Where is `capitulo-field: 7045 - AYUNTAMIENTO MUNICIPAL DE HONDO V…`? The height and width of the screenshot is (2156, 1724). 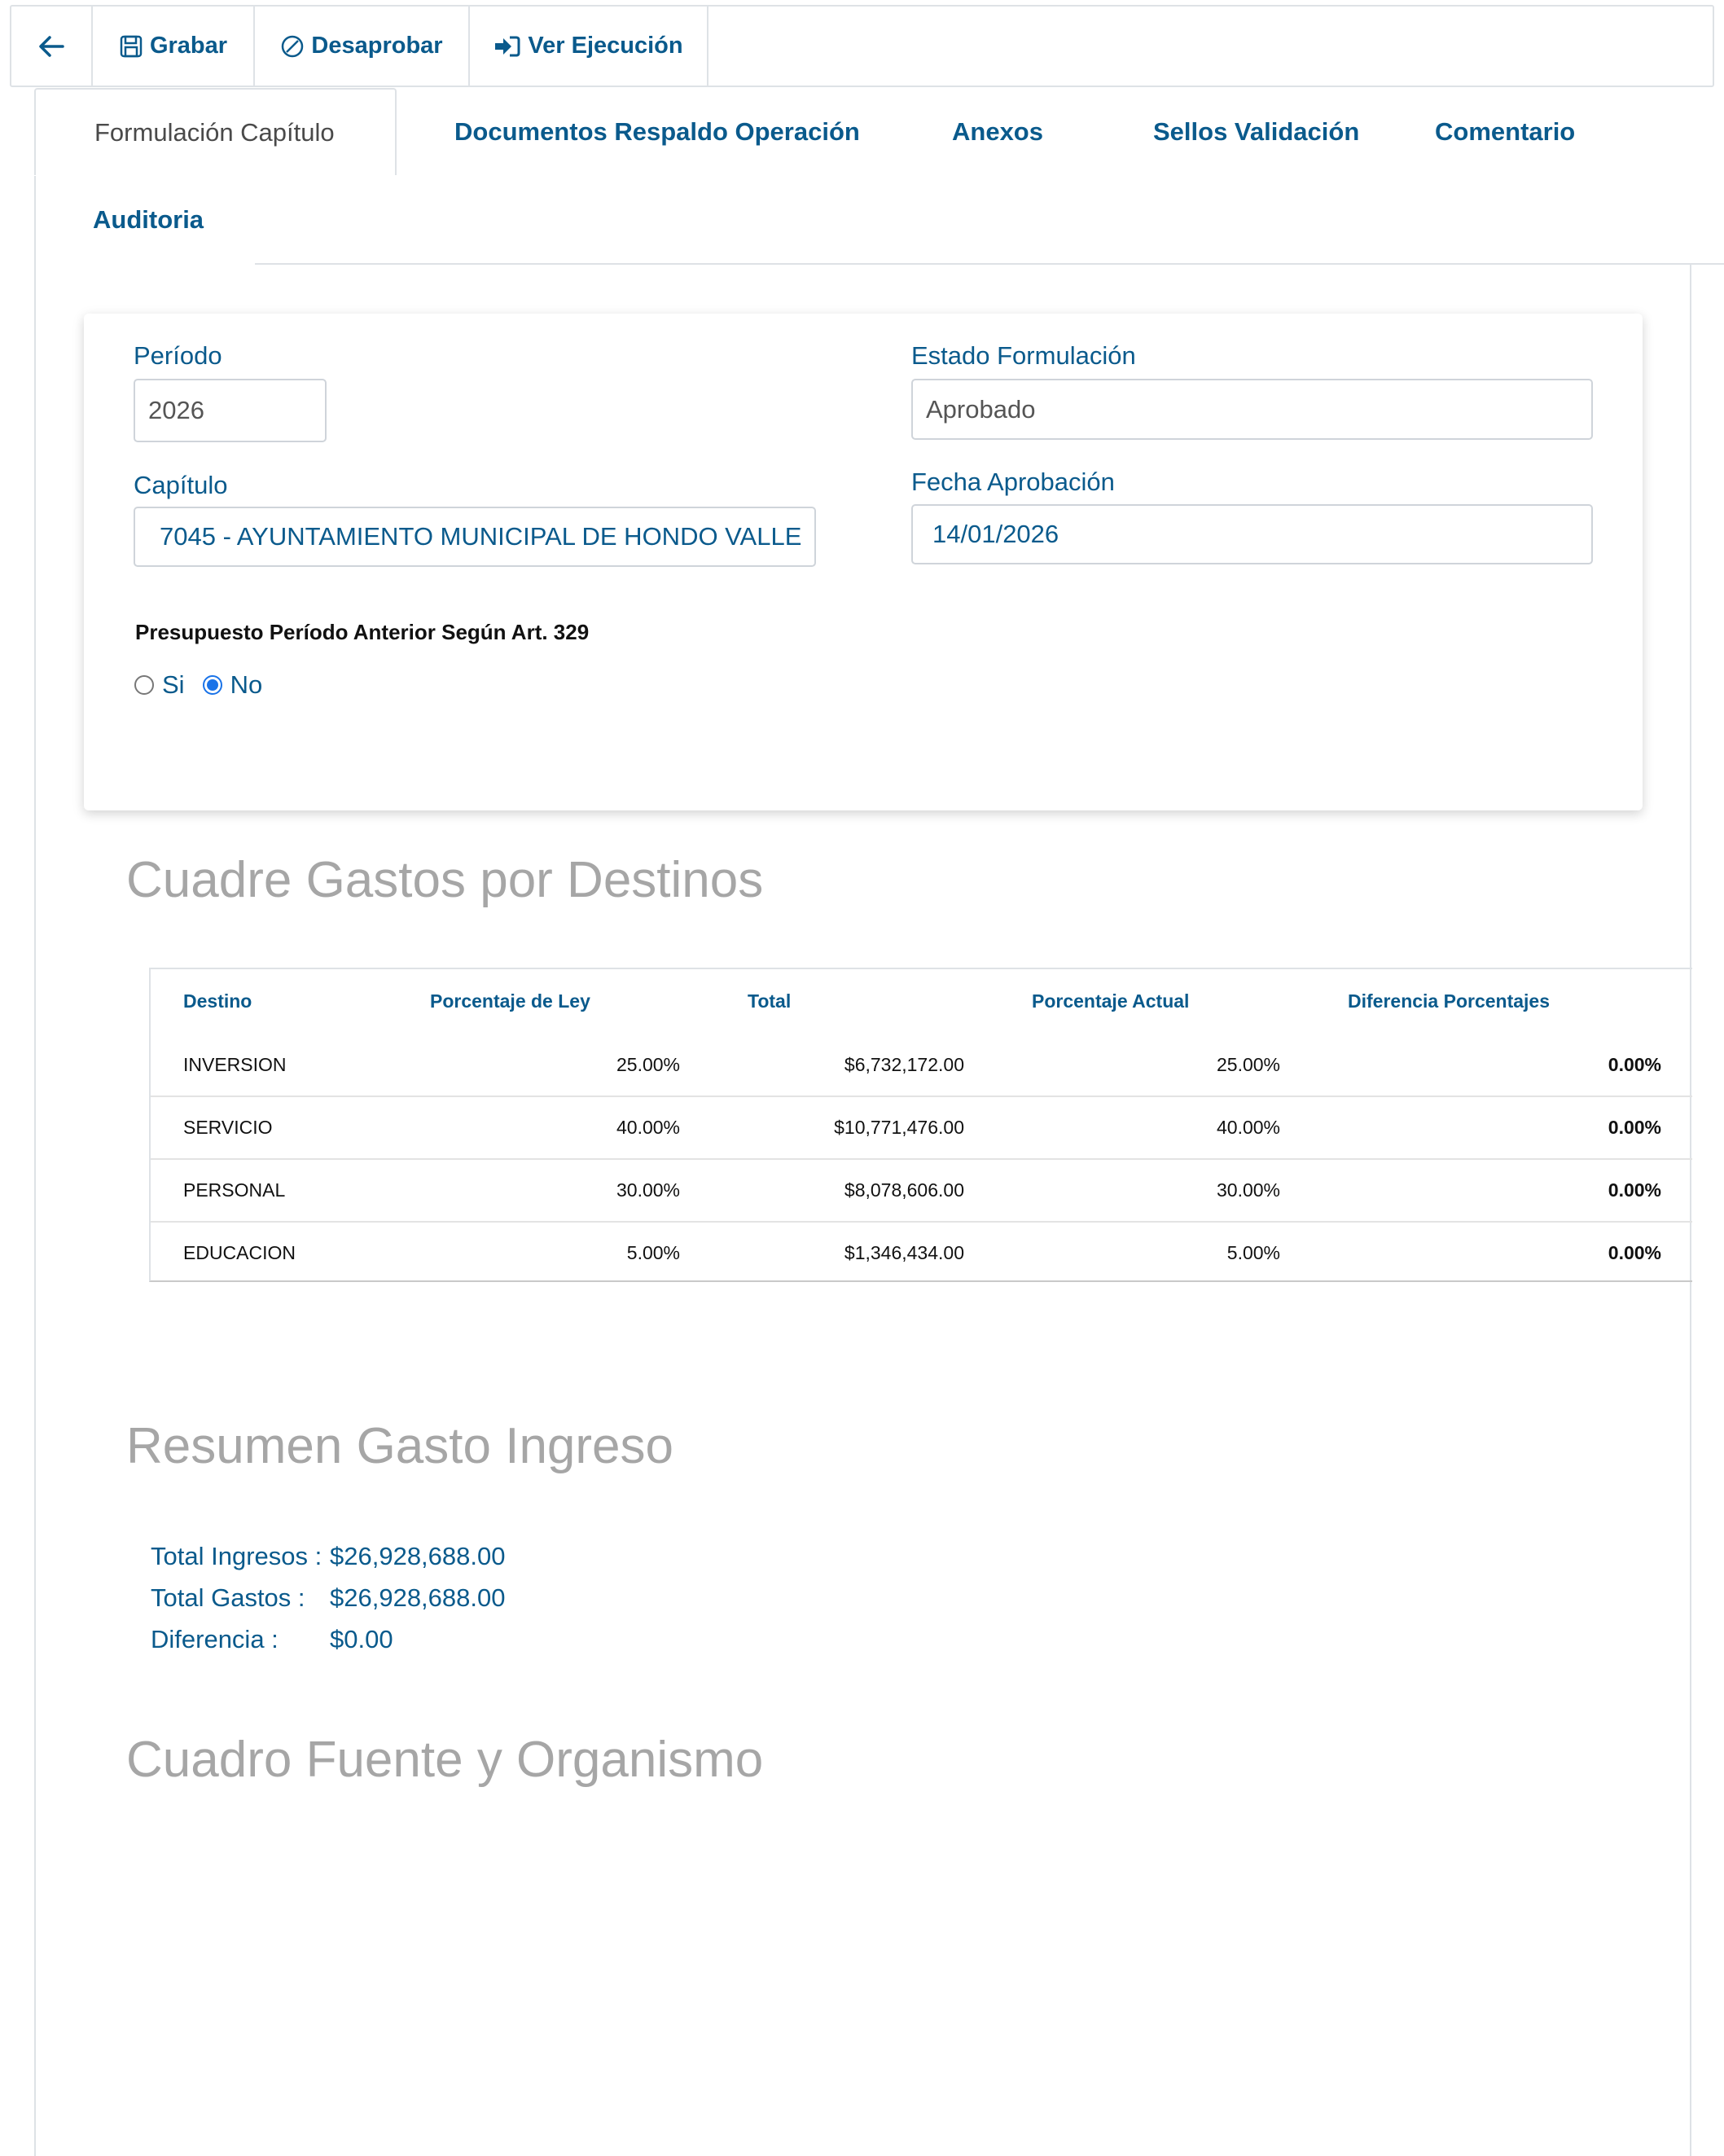 capitulo-field: 7045 - AYUNTAMIENTO MUNICIPAL DE HONDO V… is located at coordinates (475, 537).